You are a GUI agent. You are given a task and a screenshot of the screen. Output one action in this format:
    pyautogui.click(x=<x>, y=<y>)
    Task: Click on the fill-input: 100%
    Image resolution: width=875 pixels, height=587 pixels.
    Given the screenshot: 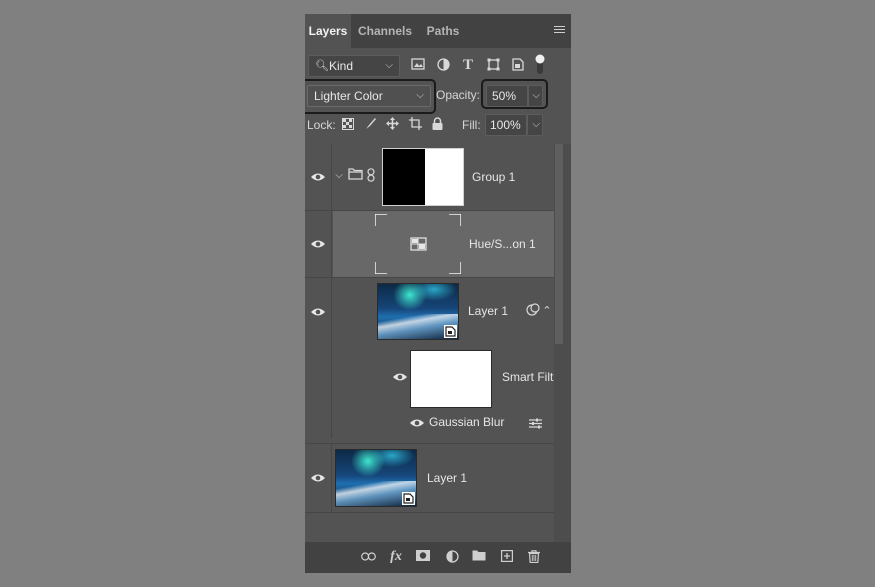 What is the action you would take?
    pyautogui.click(x=506, y=125)
    